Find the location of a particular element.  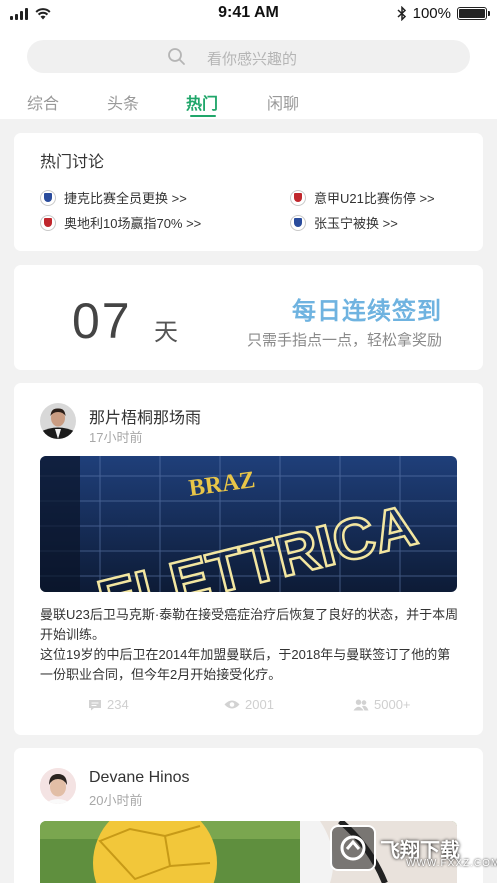

search-bar: 看你感兴趣的 is located at coordinates (248, 56).